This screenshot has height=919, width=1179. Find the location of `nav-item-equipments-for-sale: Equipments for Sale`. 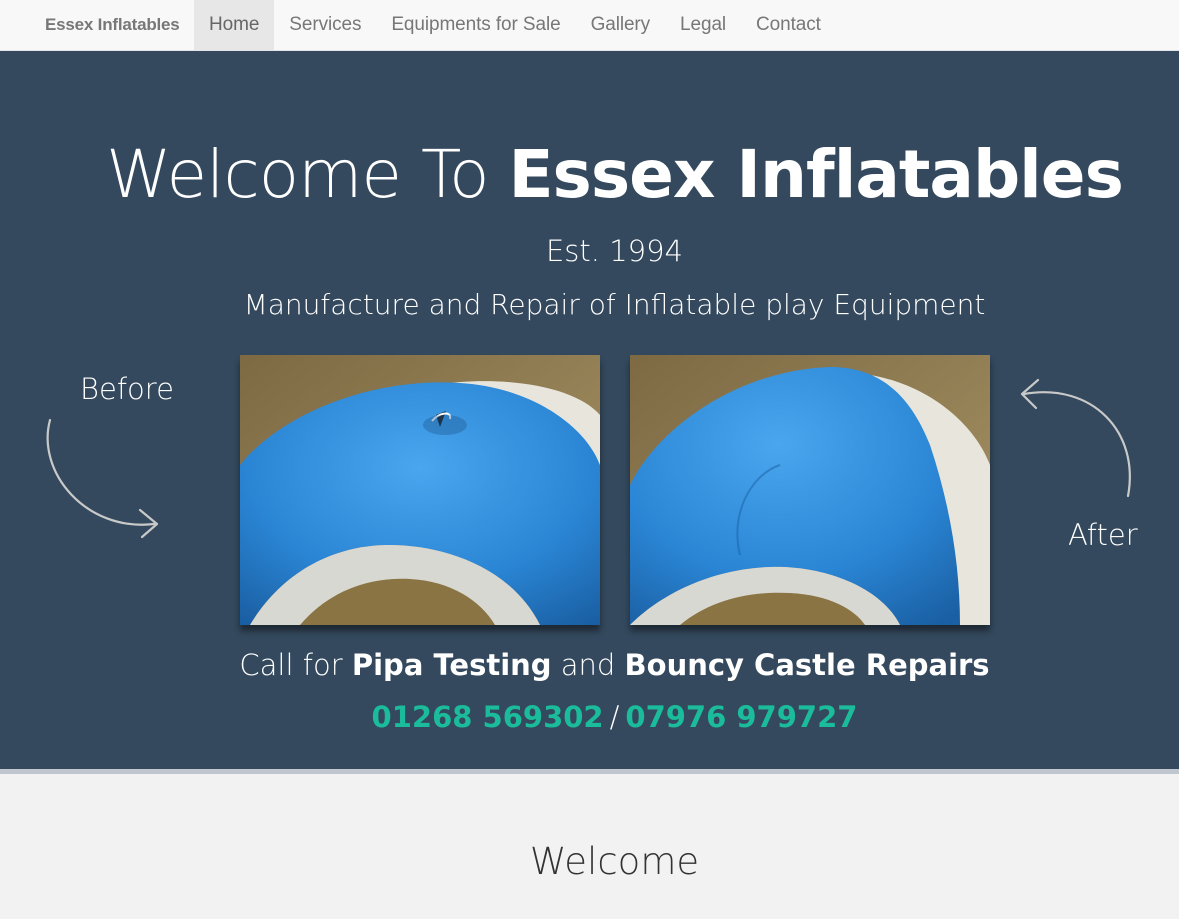

nav-item-equipments-for-sale: Equipments for Sale is located at coordinates (475, 25).